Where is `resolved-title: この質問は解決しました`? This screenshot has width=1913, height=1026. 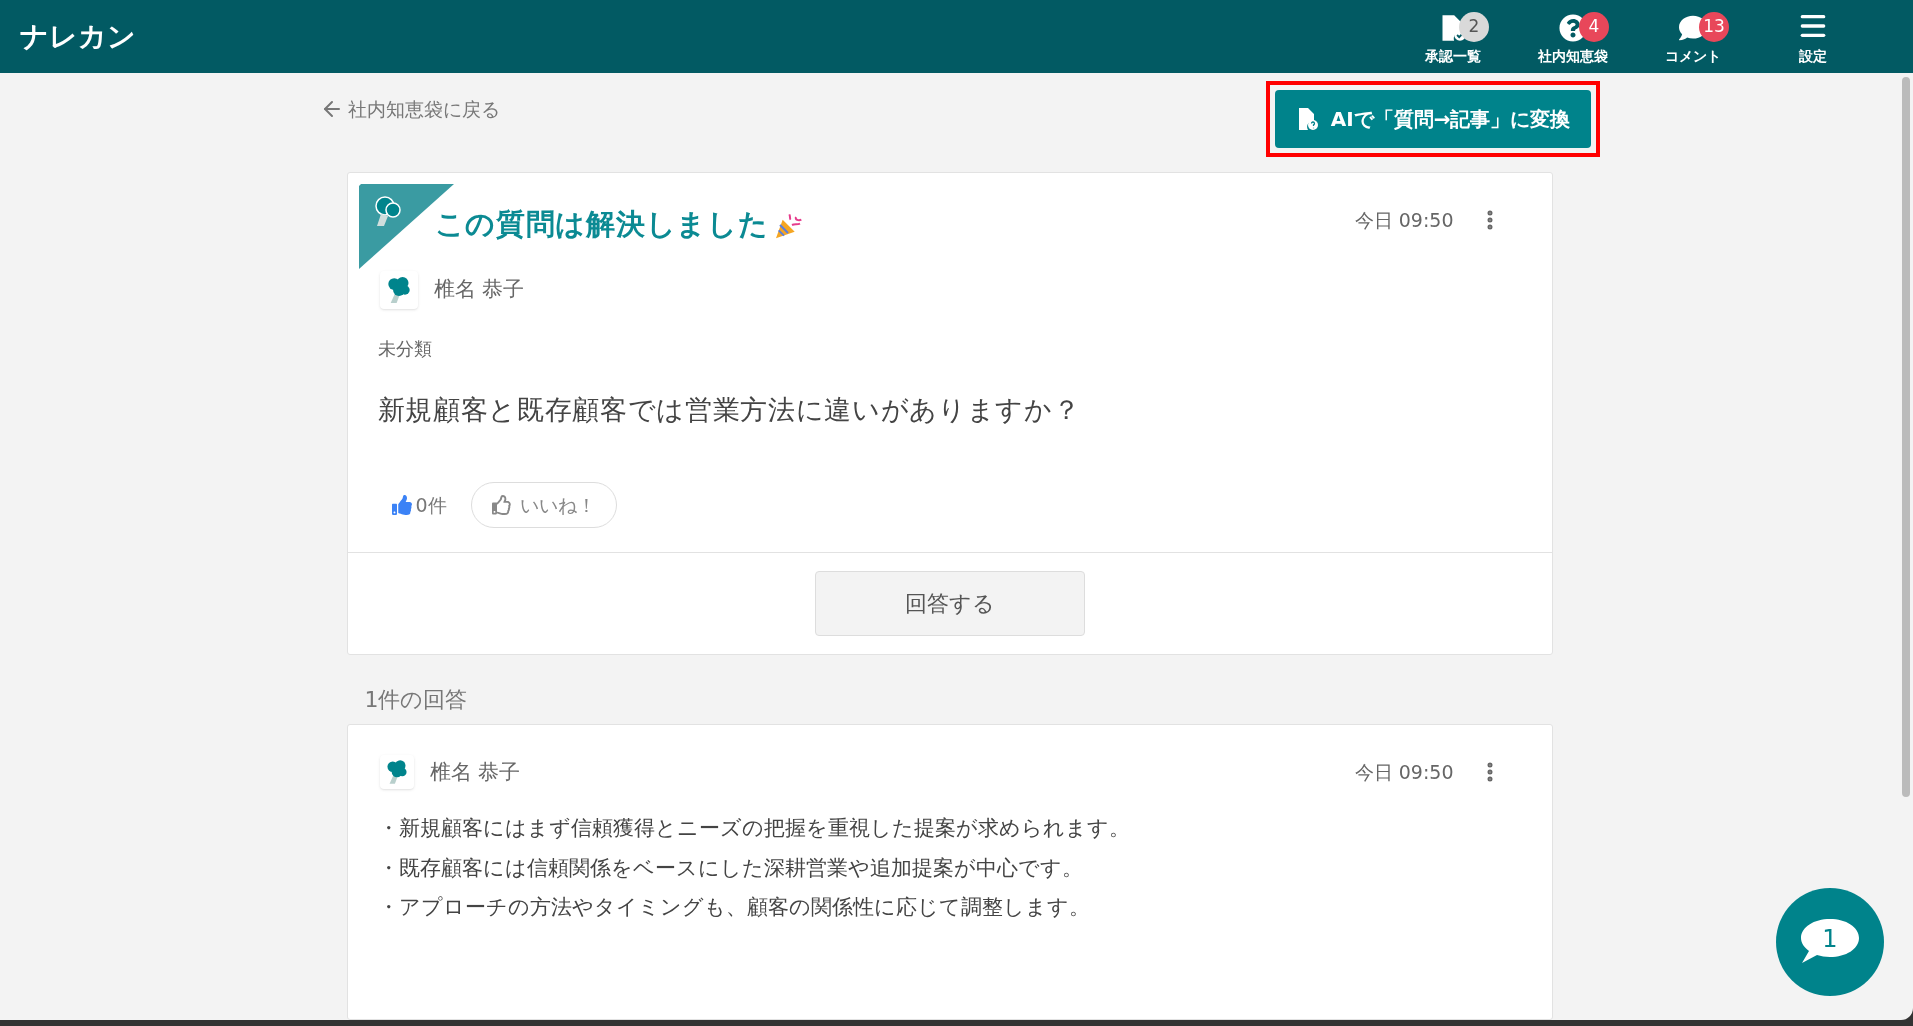 resolved-title: この質問は解決しました is located at coordinates (601, 225).